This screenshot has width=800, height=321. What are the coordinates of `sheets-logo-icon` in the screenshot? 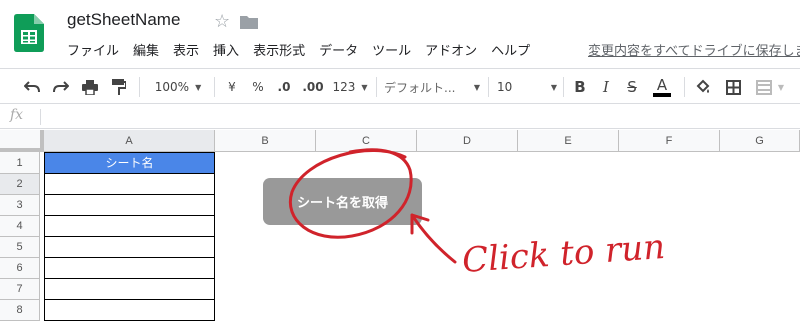 It's located at (29, 33).